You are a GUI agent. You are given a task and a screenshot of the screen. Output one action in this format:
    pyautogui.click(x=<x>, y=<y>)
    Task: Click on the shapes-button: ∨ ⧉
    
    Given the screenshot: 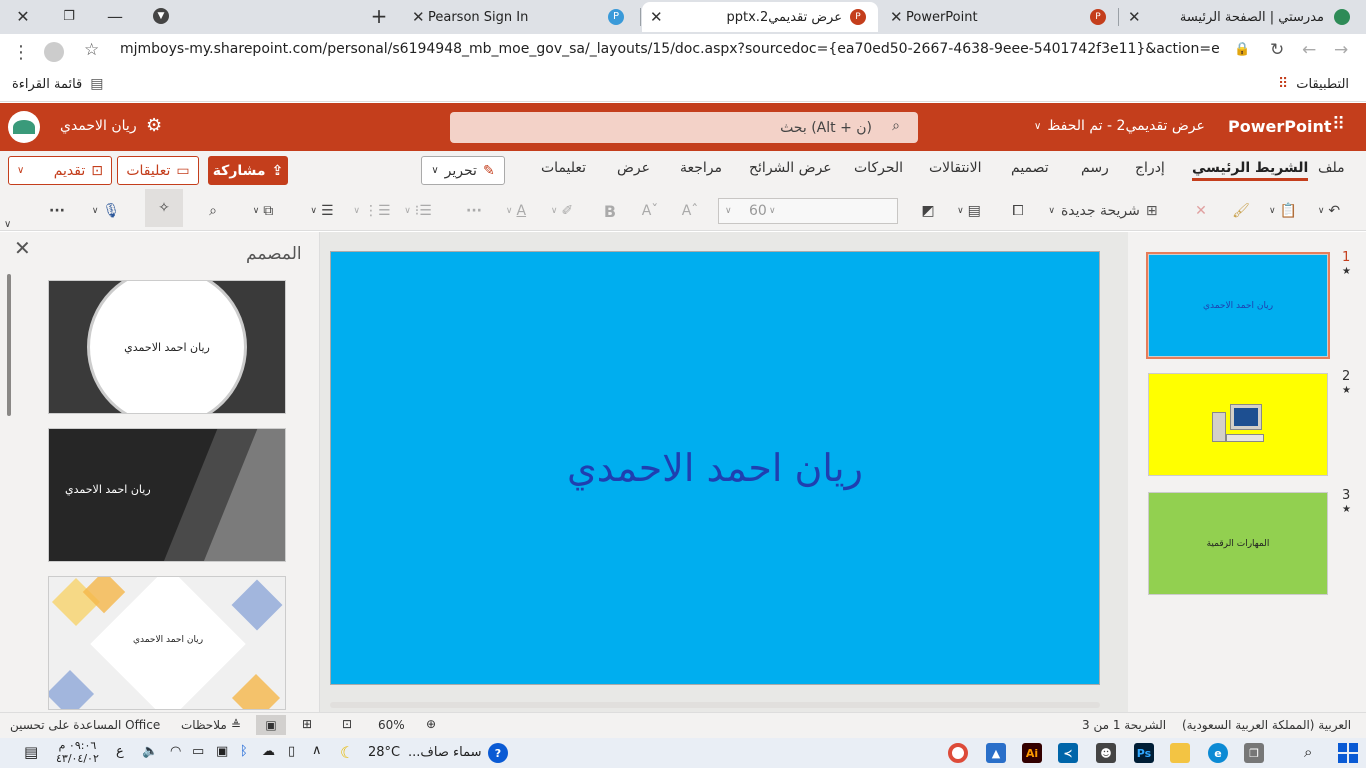 What is the action you would take?
    pyautogui.click(x=263, y=211)
    